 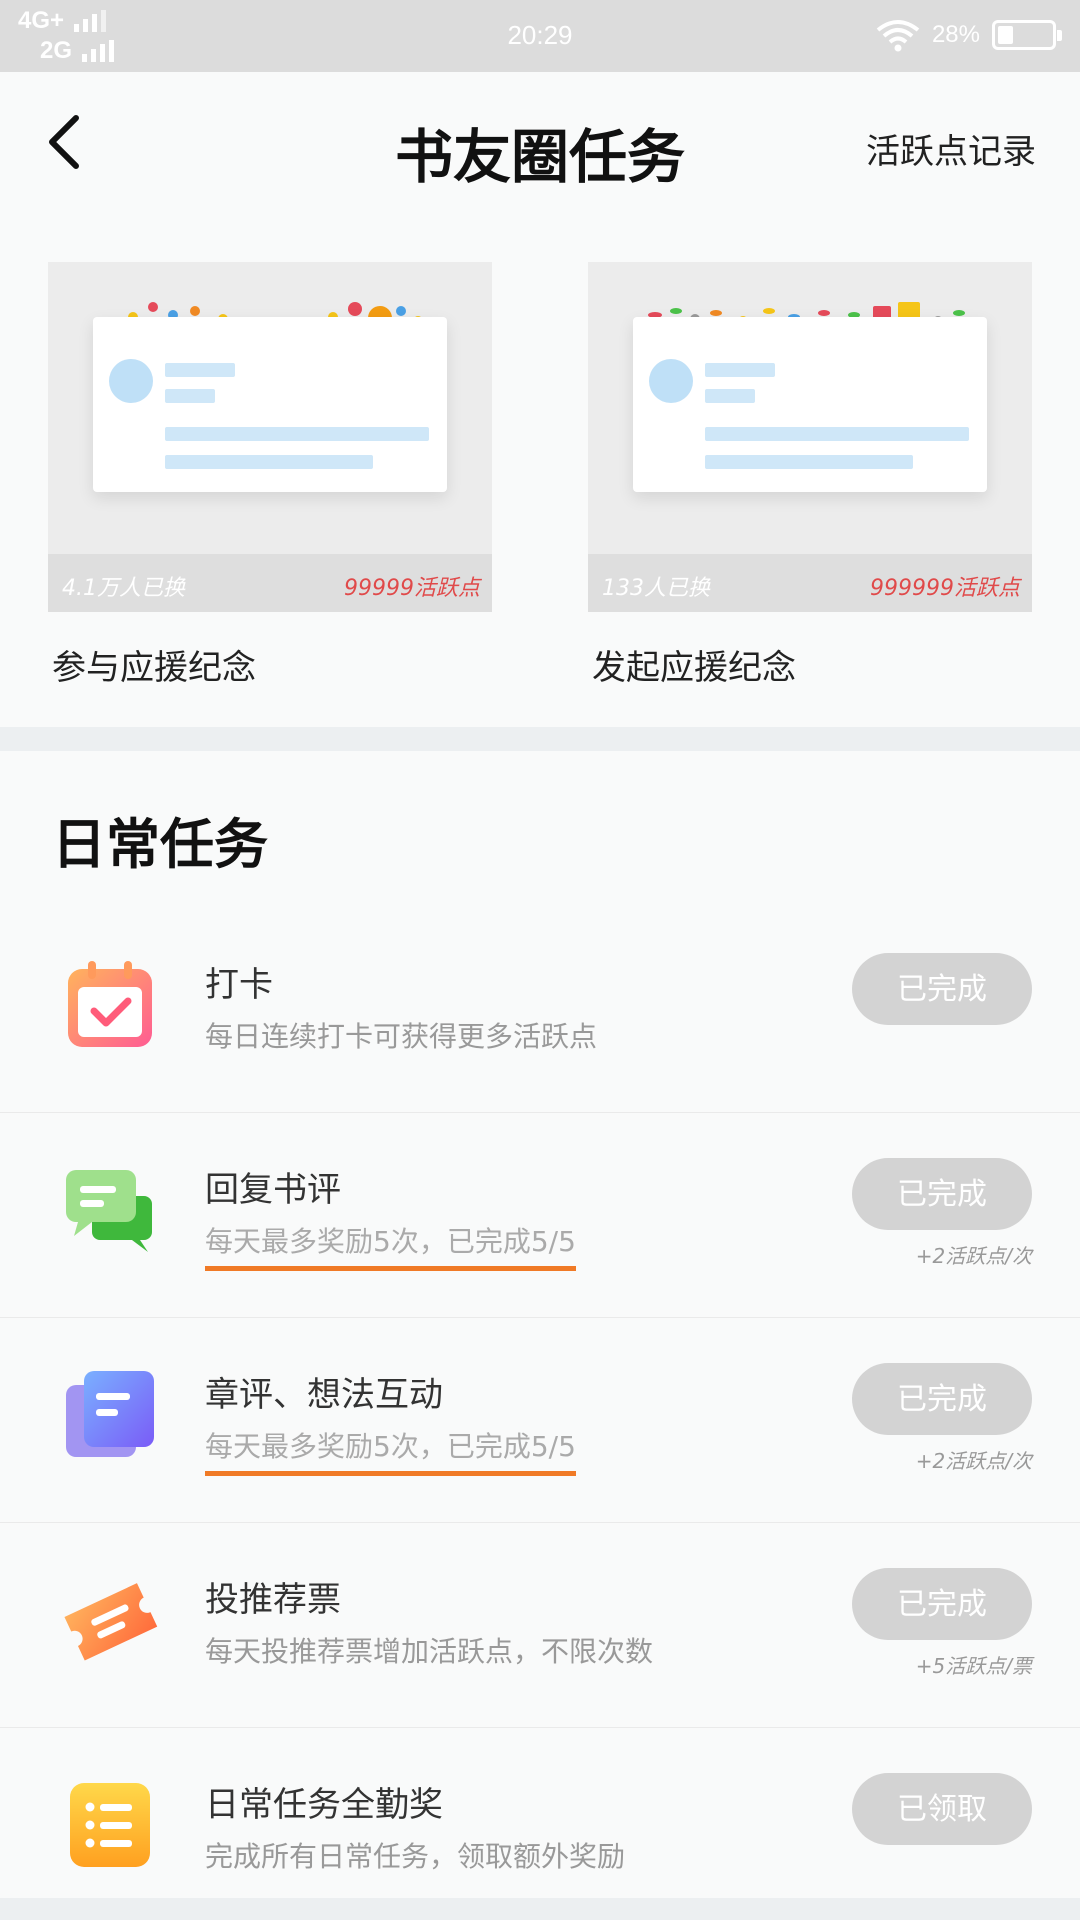 What do you see at coordinates (540, 36) in the screenshot?
I see `status-bar: 4G+ 2G 20:29 28%` at bounding box center [540, 36].